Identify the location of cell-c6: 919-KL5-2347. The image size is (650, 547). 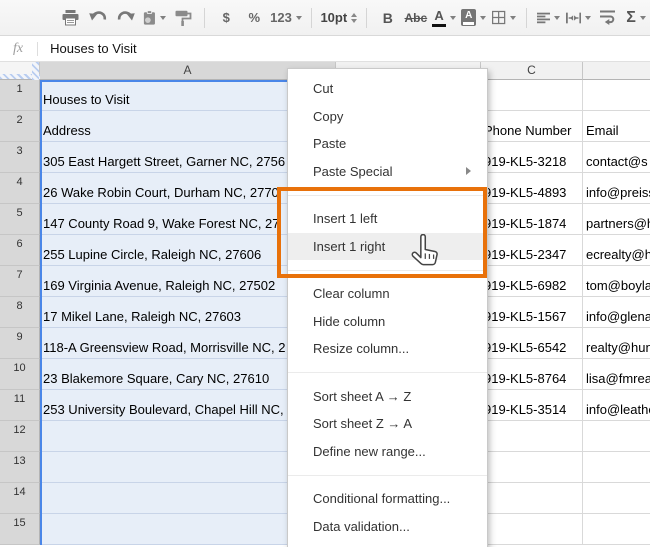
(532, 250).